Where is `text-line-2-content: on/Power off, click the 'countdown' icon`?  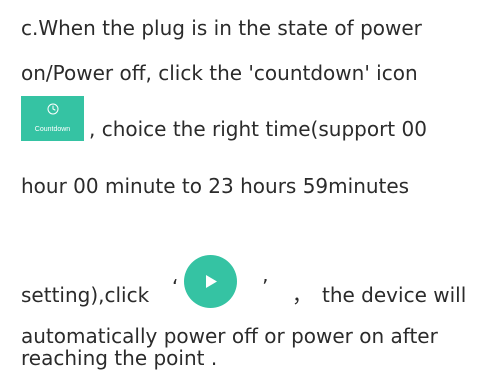 text-line-2-content: on/Power off, click the 'countdown' icon is located at coordinates (219, 73).